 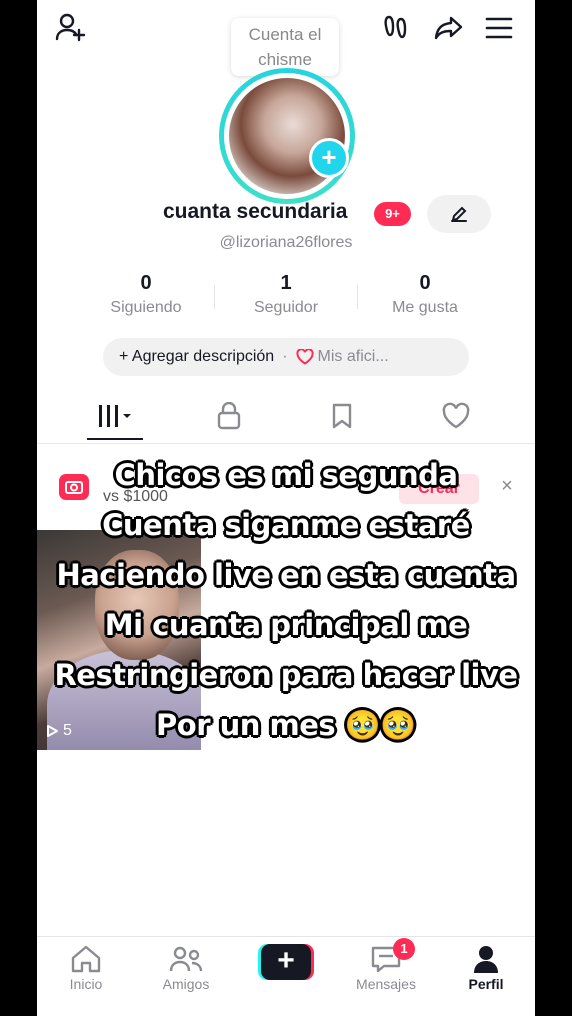 I want to click on bookmark-icon, so click(x=342, y=416).